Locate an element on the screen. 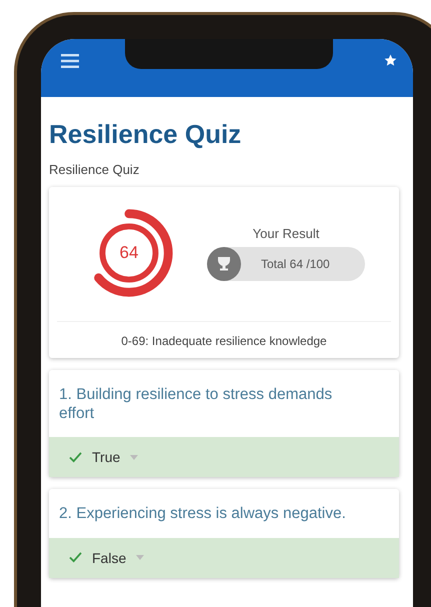 The image size is (431, 607). star-icon is located at coordinates (390, 60).